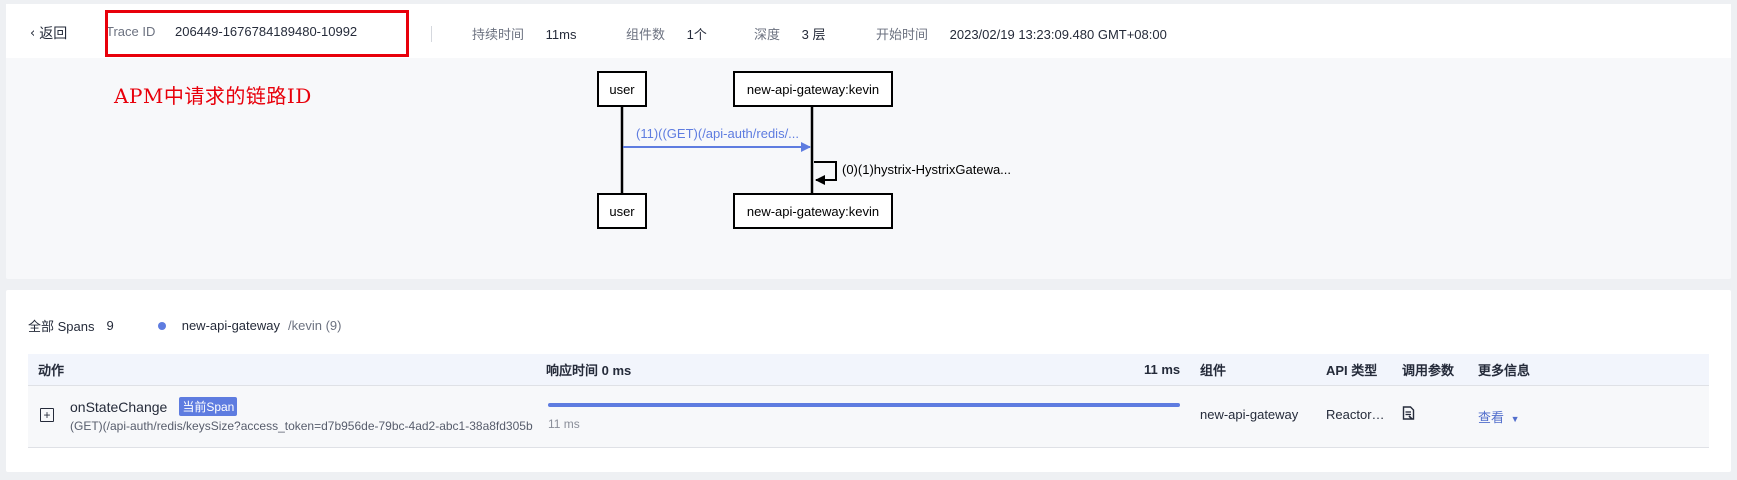 This screenshot has height=480, width=1737. What do you see at coordinates (1249, 414) in the screenshot?
I see `component-cell: new-api-gateway` at bounding box center [1249, 414].